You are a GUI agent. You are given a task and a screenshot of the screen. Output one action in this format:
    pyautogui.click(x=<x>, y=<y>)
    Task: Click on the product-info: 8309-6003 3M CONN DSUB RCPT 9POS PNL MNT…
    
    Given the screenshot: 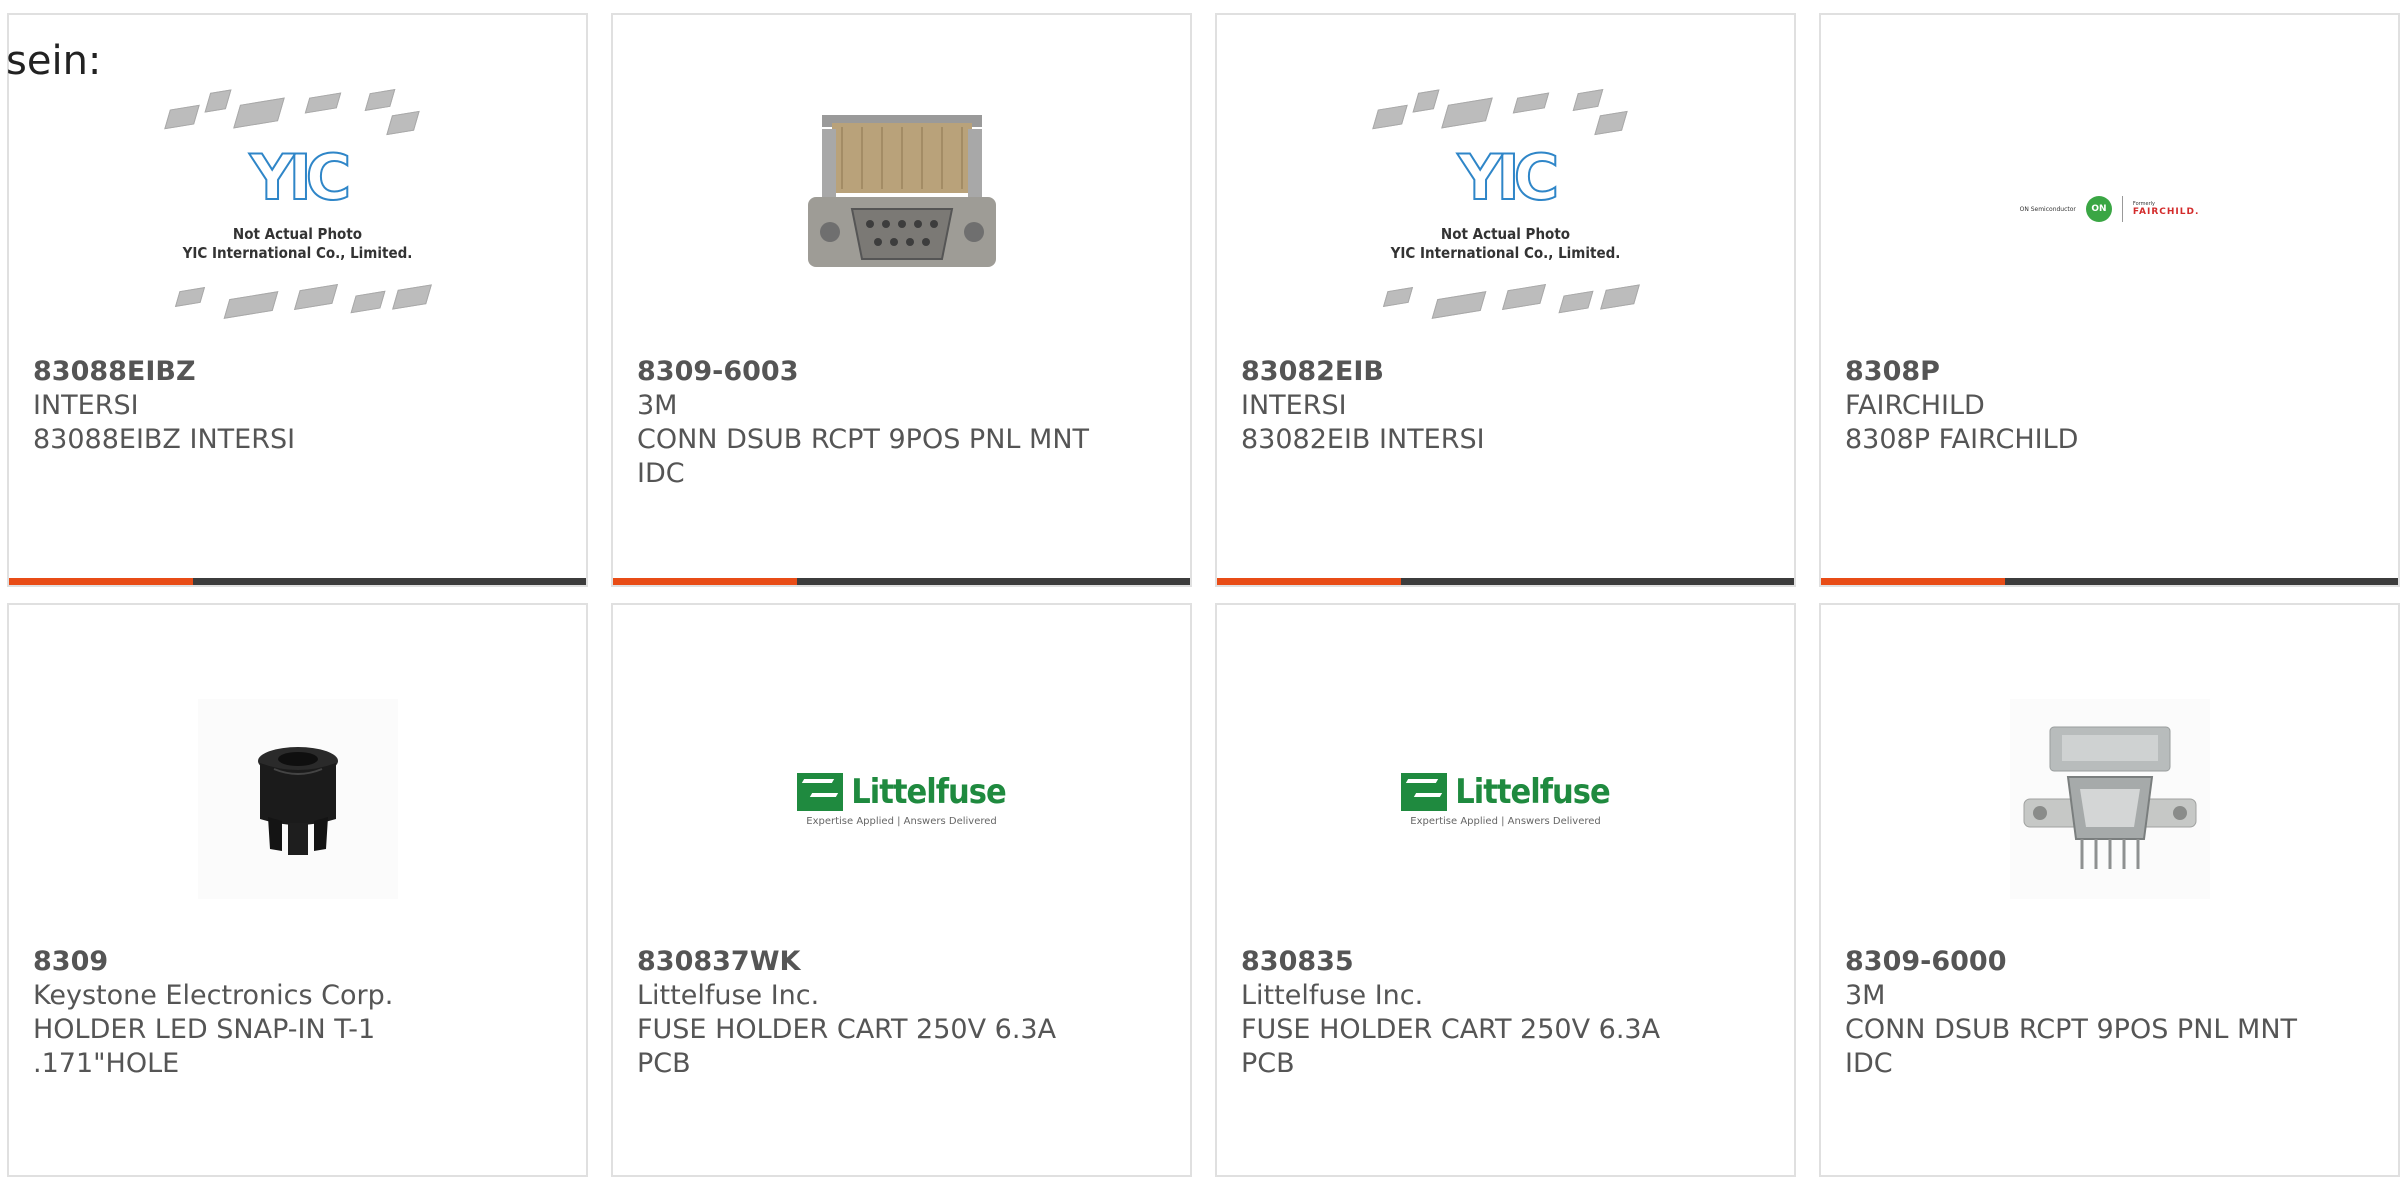 What is the action you would take?
    pyautogui.click(x=901, y=423)
    